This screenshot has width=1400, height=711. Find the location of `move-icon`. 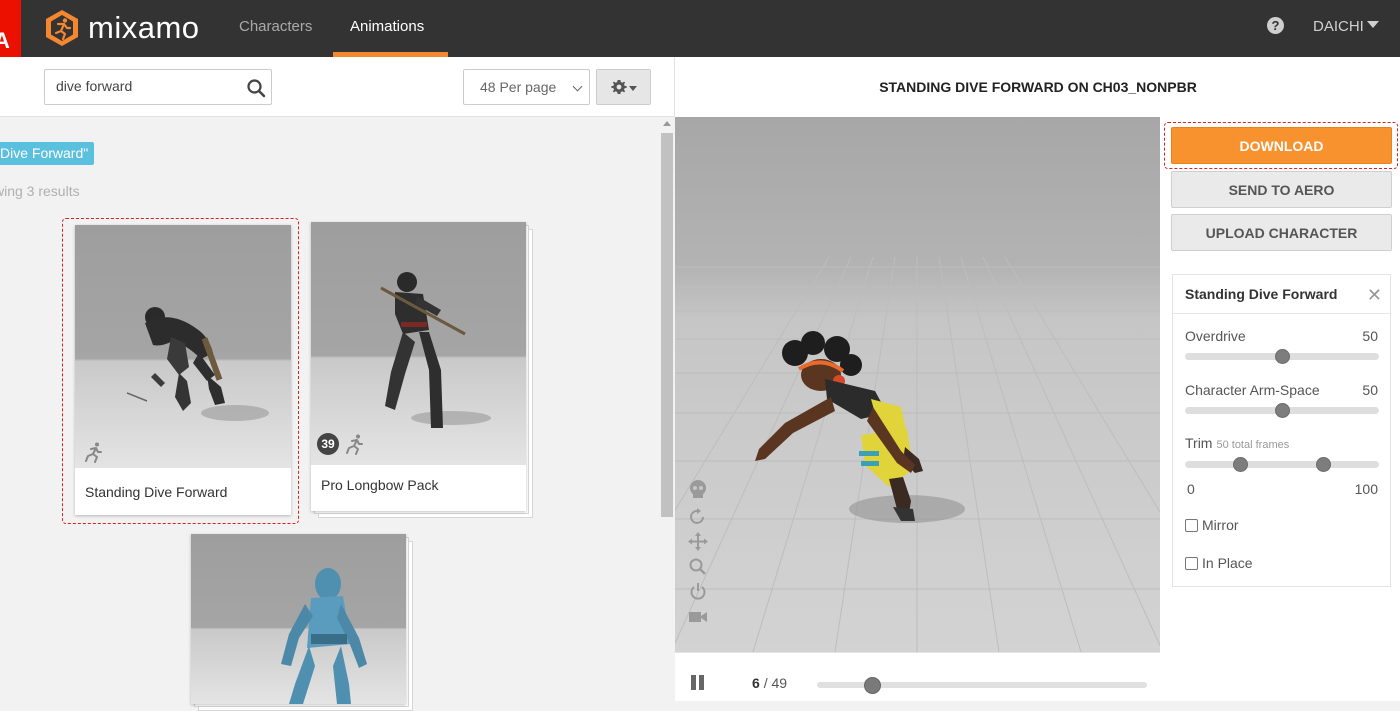

move-icon is located at coordinates (698, 541).